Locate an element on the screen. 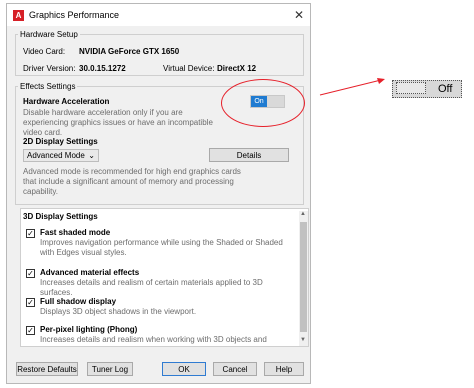  video-card-label: Video Card: is located at coordinates (44, 51).